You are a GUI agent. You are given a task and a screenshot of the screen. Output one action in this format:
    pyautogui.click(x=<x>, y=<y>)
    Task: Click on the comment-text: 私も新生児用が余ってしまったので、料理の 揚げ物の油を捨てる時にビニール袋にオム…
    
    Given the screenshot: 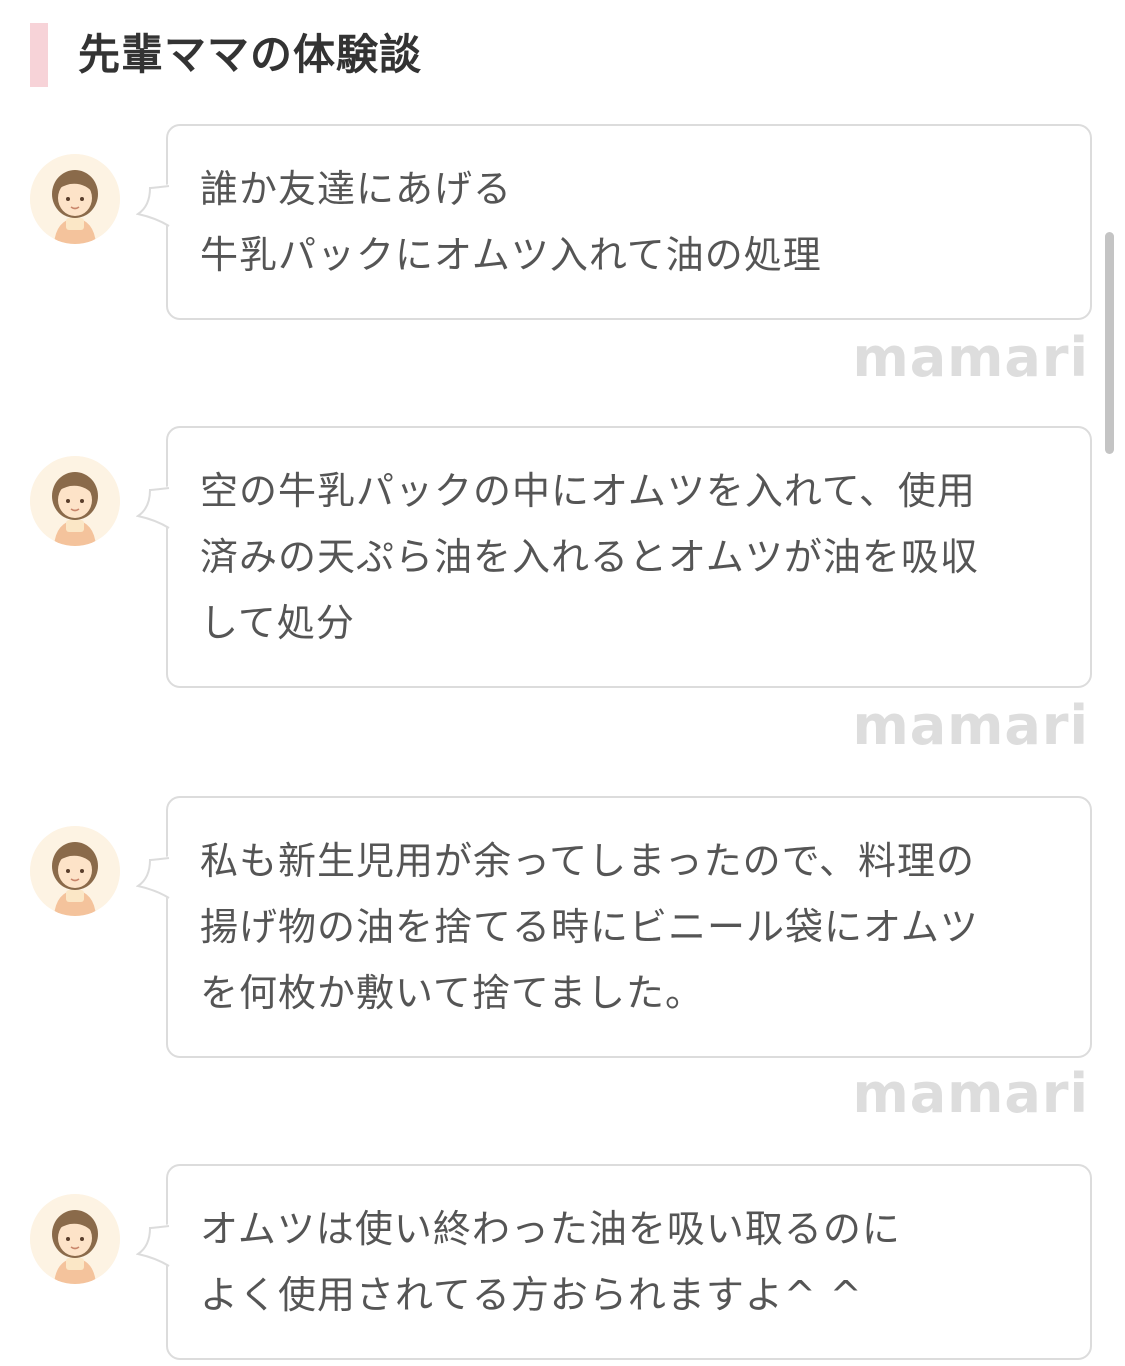 What is the action you would take?
    pyautogui.click(x=589, y=927)
    